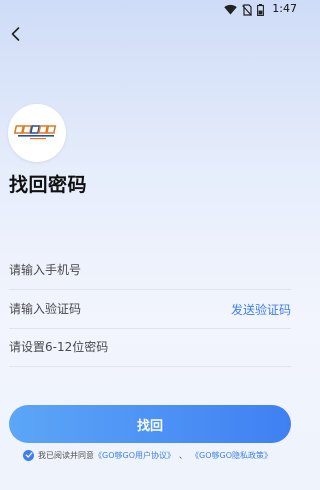 The image size is (320, 490). I want to click on phone-input, so click(150, 270).